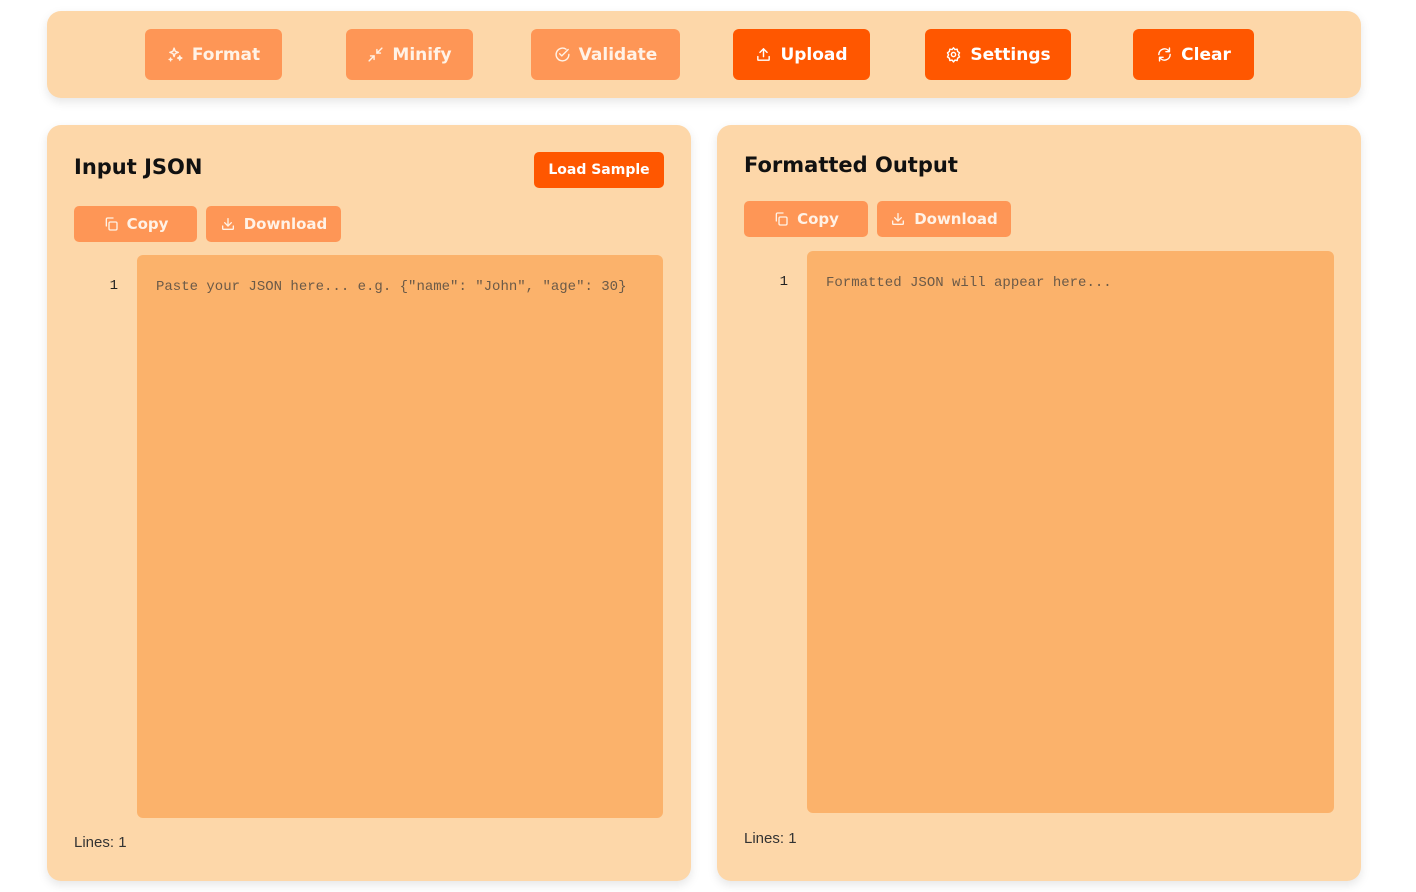 The image size is (1416, 892). Describe the element at coordinates (618, 54) in the screenshot. I see `validate-label: Validate` at that location.